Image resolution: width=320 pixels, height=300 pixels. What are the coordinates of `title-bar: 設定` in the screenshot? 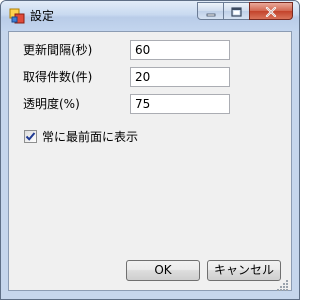 It's located at (150, 16).